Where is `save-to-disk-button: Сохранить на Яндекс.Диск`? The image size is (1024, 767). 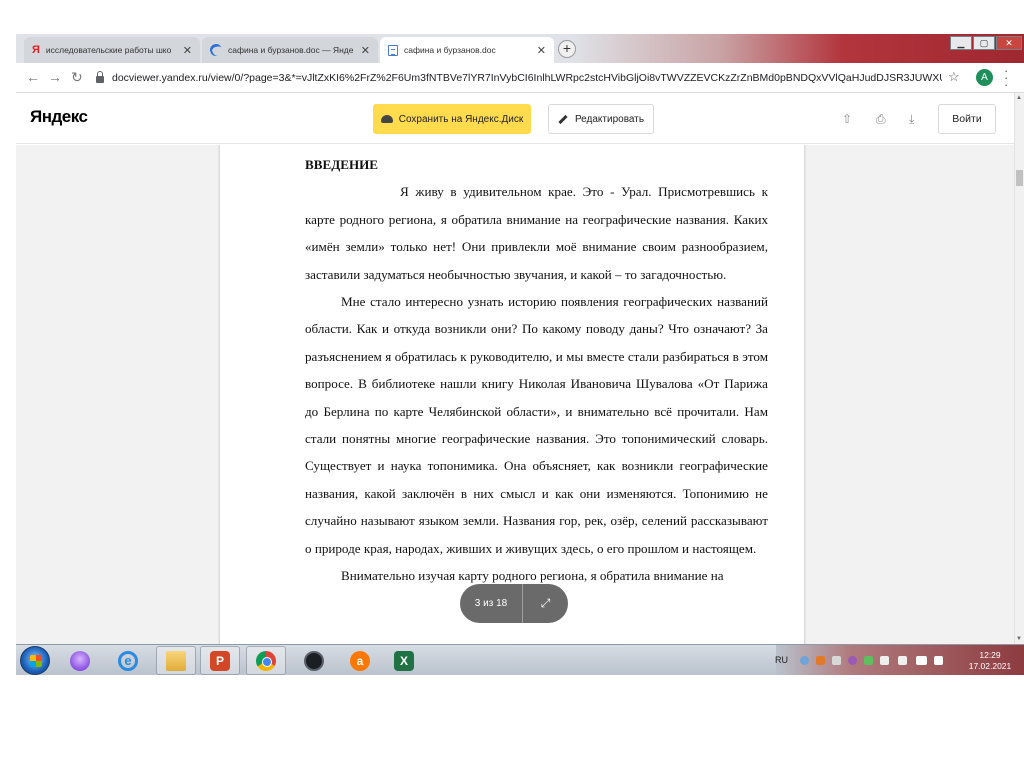
save-to-disk-button: Сохранить на Яндекс.Диск is located at coordinates (452, 119).